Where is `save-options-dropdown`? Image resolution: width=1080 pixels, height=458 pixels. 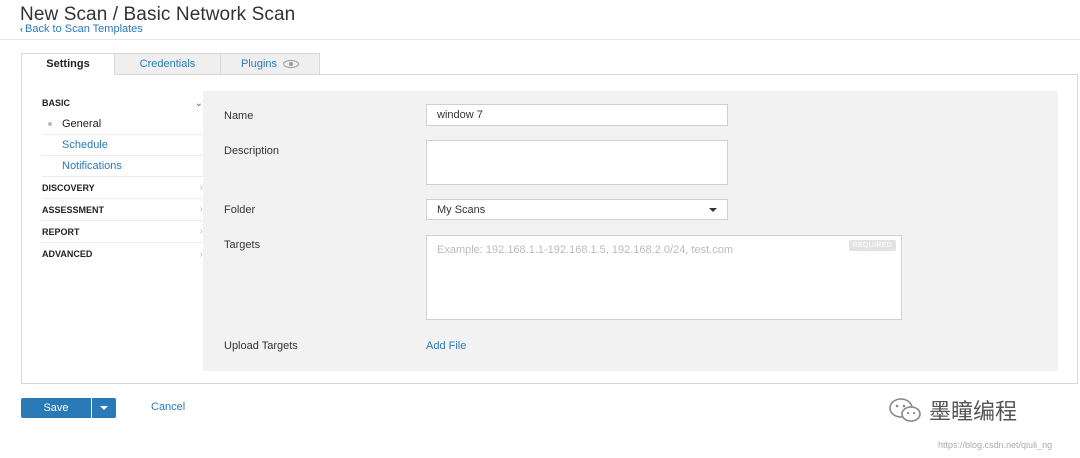 save-options-dropdown is located at coordinates (104, 408).